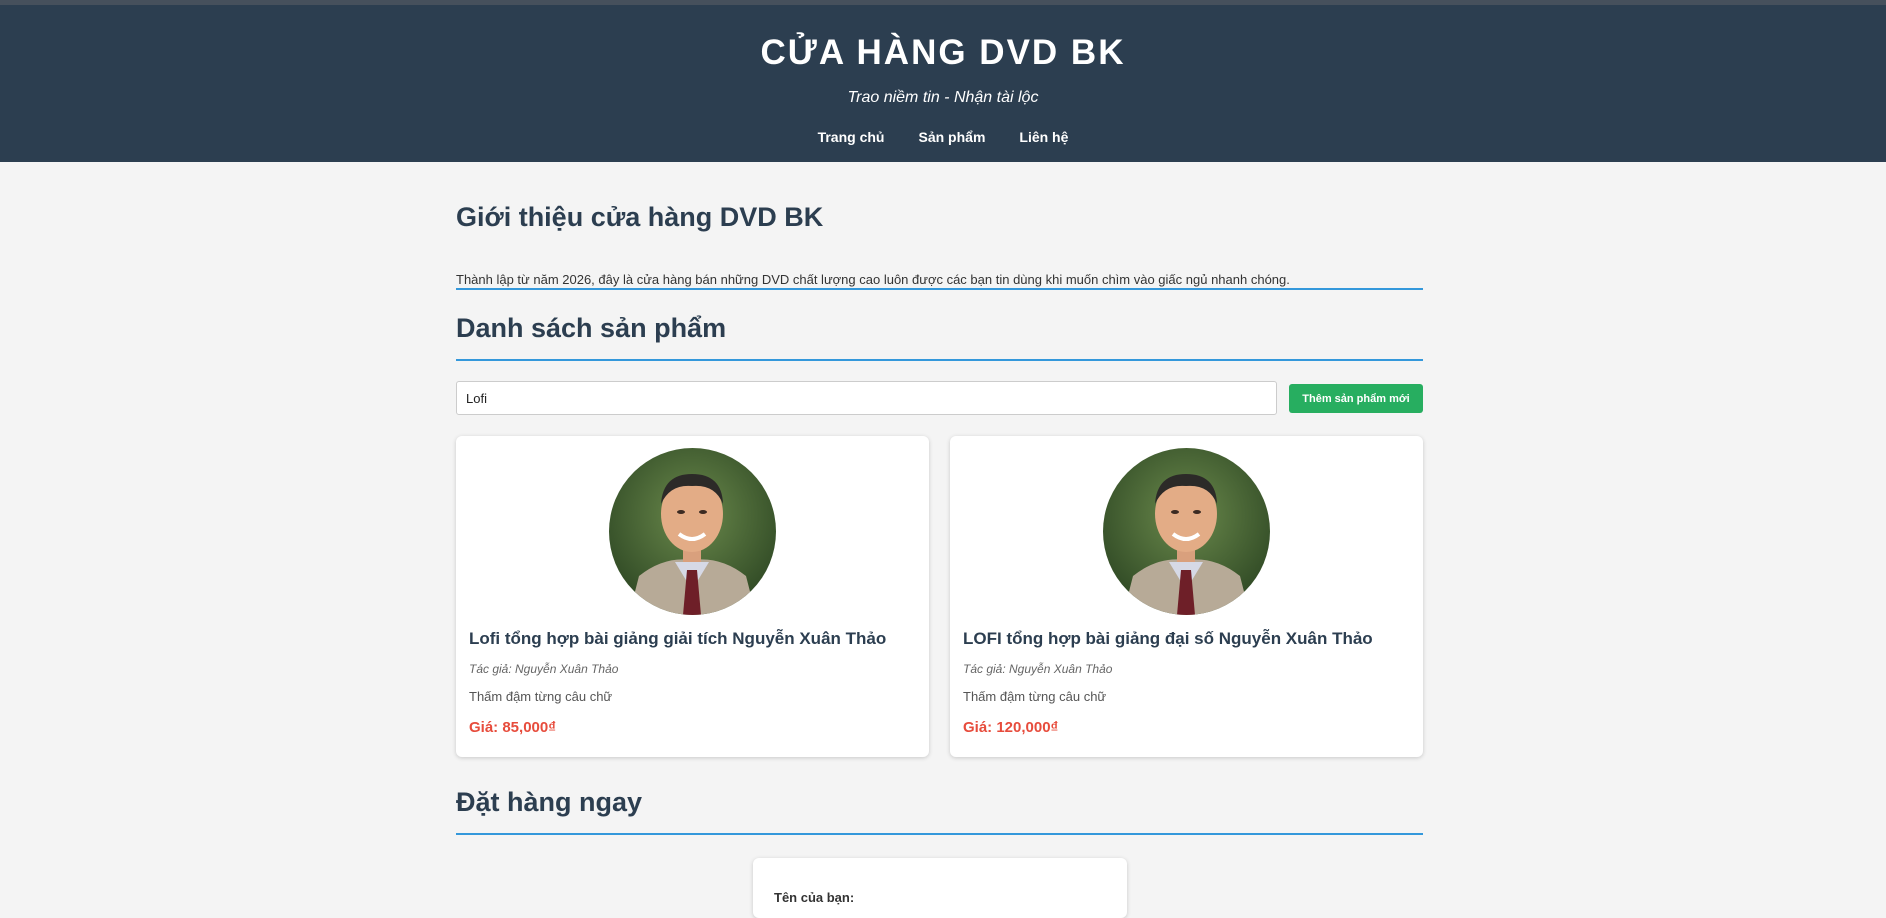  What do you see at coordinates (943, 97) in the screenshot?
I see `site-tagline: Trao niềm tin - Nhận tài lộc` at bounding box center [943, 97].